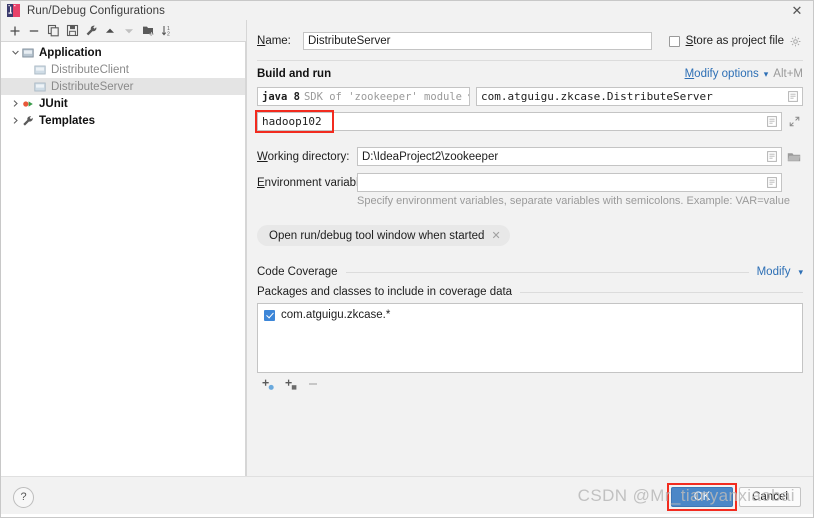 The image size is (814, 518). What do you see at coordinates (377, 235) in the screenshot?
I see `chip-label: Open run/debug tool window when started` at bounding box center [377, 235].